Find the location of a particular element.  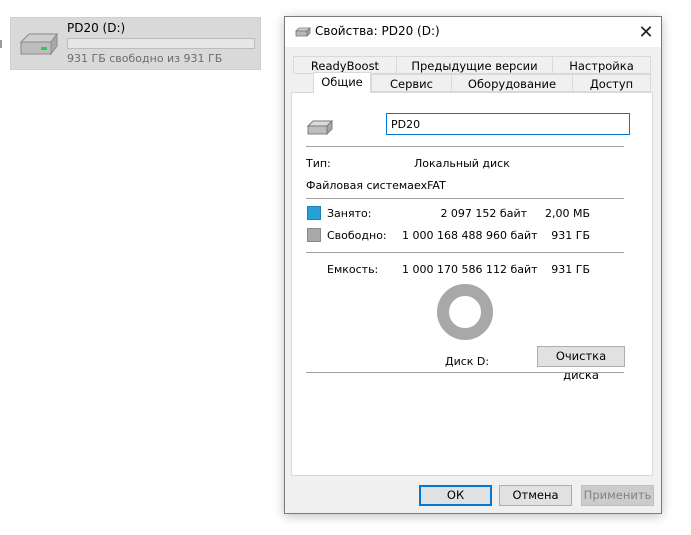

disk-letter-label: Диск D: is located at coordinates (467, 361).